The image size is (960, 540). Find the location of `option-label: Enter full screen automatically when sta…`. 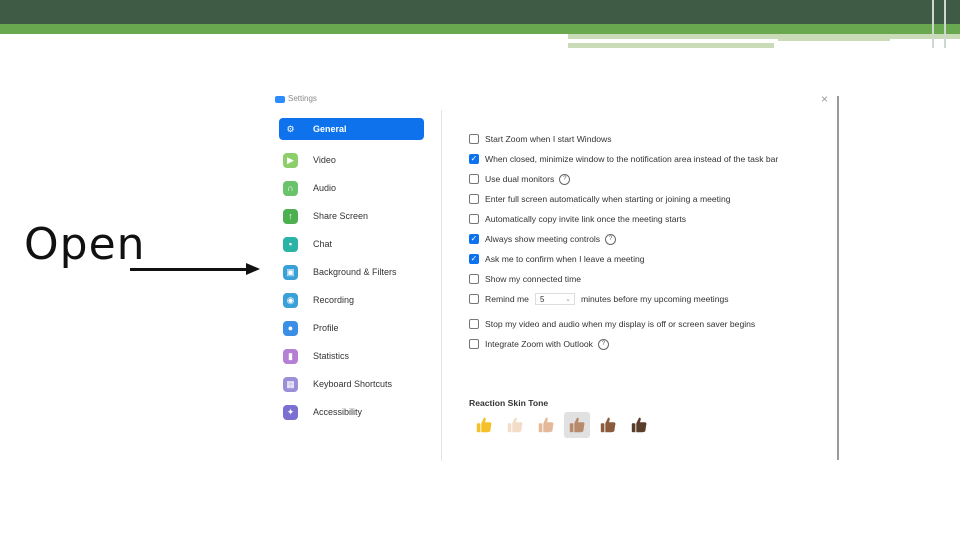

option-label: Enter full screen automatically when sta… is located at coordinates (608, 199).